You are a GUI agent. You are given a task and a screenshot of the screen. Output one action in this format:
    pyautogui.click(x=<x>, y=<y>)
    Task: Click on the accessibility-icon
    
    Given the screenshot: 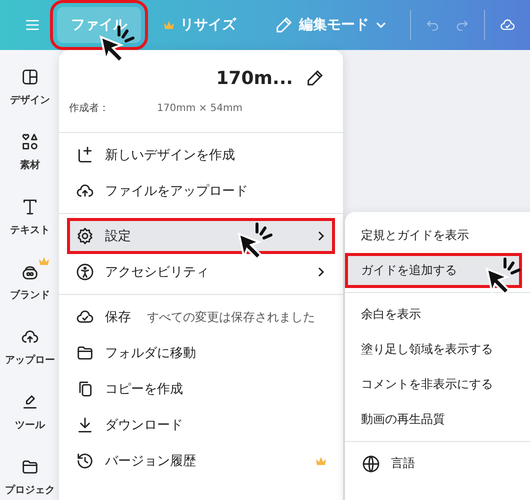 What is the action you would take?
    pyautogui.click(x=85, y=272)
    